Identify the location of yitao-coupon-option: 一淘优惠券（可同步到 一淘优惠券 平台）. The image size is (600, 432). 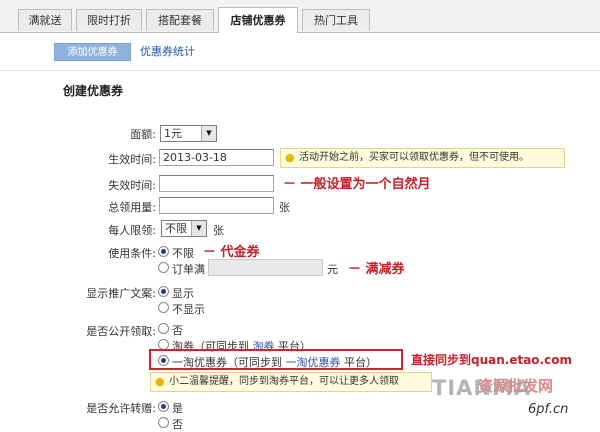
(274, 362).